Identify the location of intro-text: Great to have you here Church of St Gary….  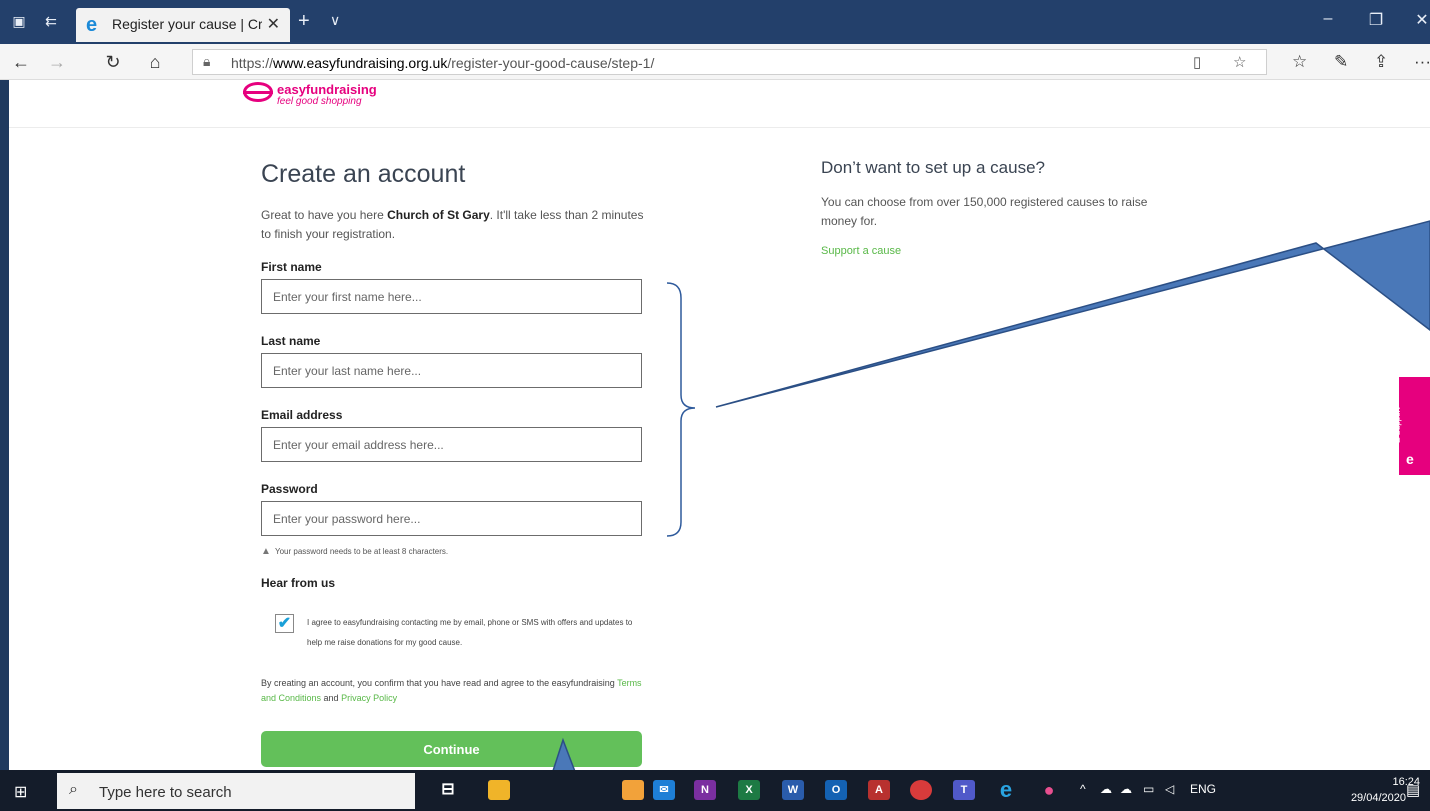
(452, 224).